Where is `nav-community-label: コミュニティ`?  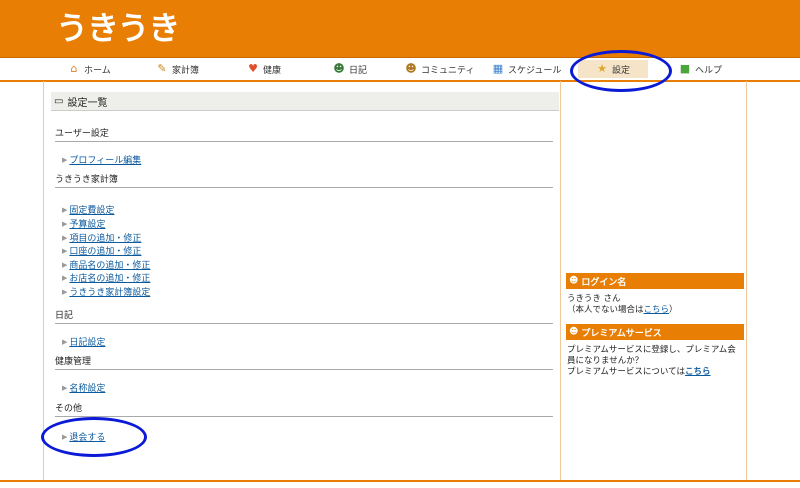
nav-community-label: コミュニティ is located at coordinates (448, 70).